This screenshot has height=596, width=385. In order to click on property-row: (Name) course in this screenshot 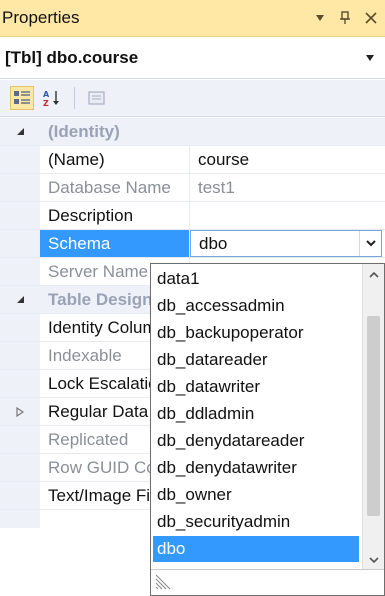, I will do `click(192, 160)`.